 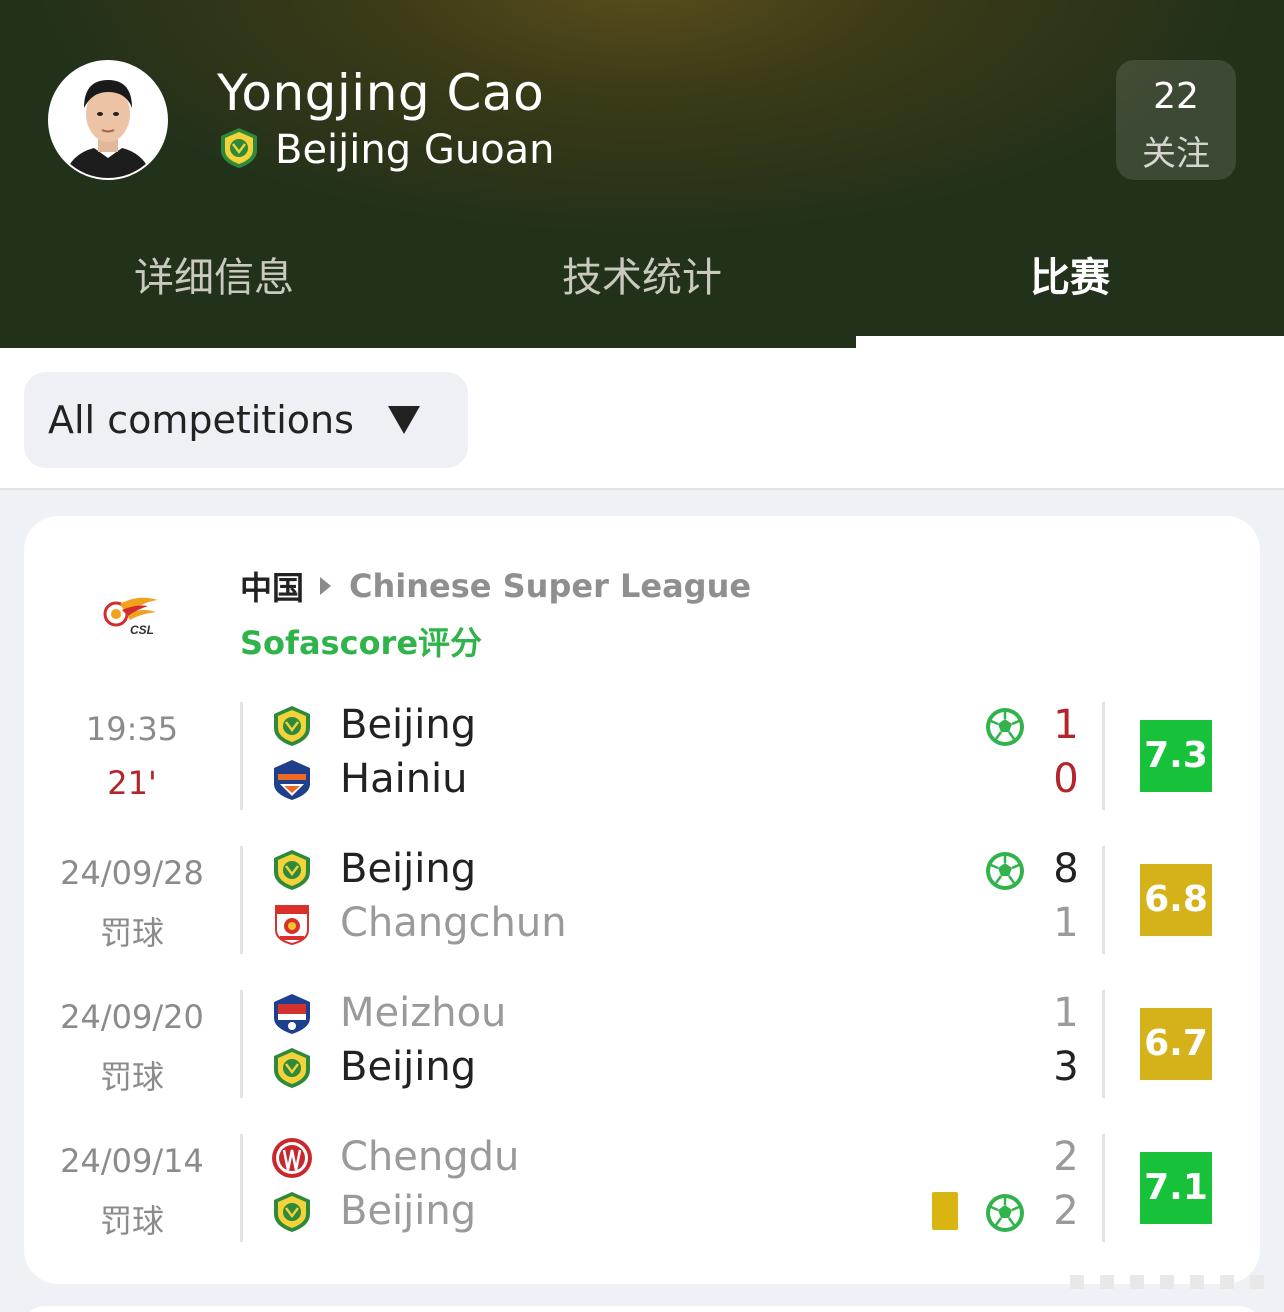 What do you see at coordinates (214, 293) in the screenshot?
I see `tab-details: 详细信息` at bounding box center [214, 293].